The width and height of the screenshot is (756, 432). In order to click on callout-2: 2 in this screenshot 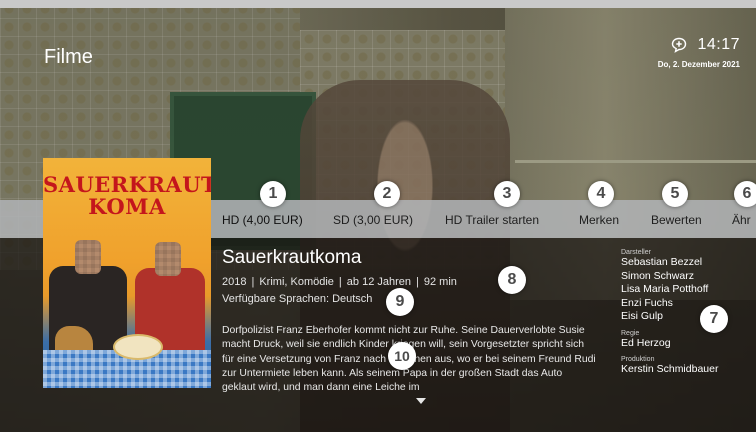, I will do `click(387, 194)`.